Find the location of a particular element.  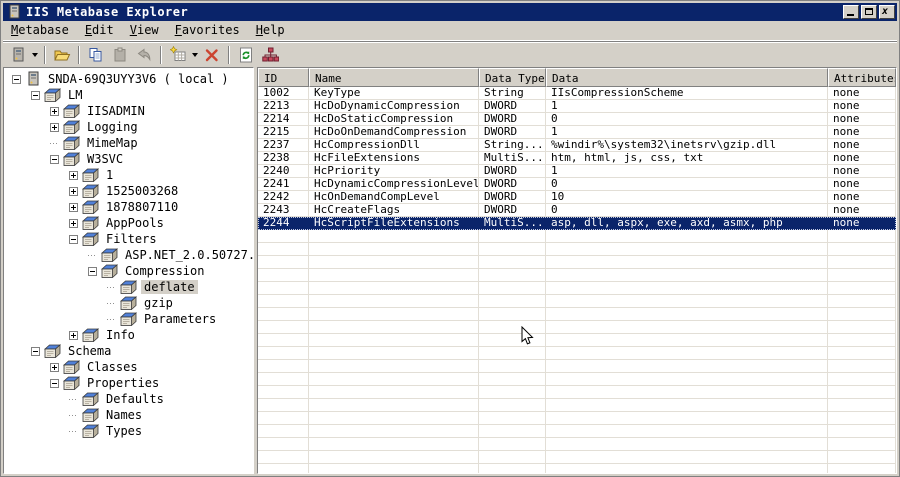

tree-item-names: Names is located at coordinates (128, 415).